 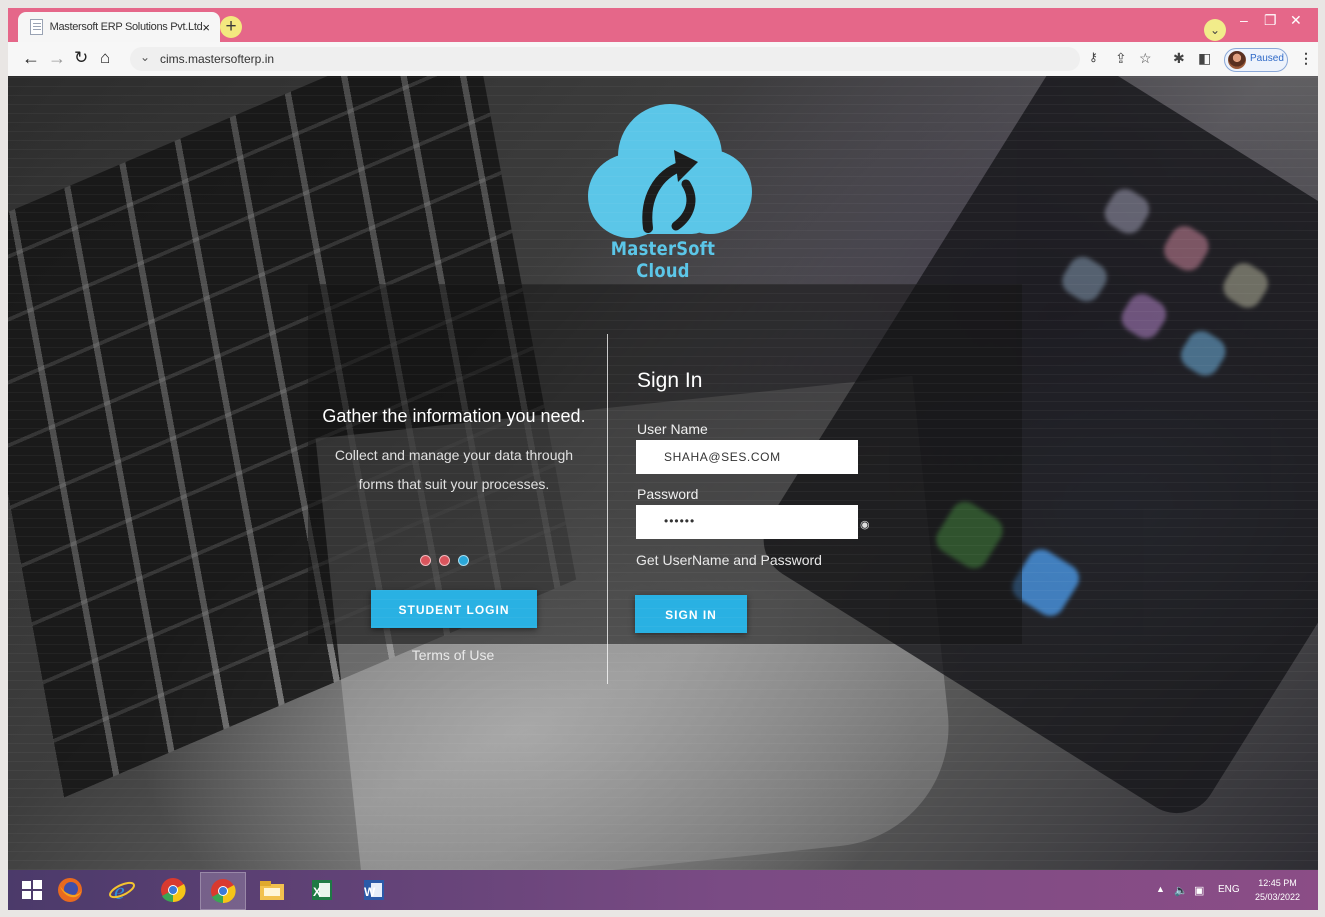 What do you see at coordinates (1306, 58) in the screenshot?
I see `browser-menu-icon: ⋮` at bounding box center [1306, 58].